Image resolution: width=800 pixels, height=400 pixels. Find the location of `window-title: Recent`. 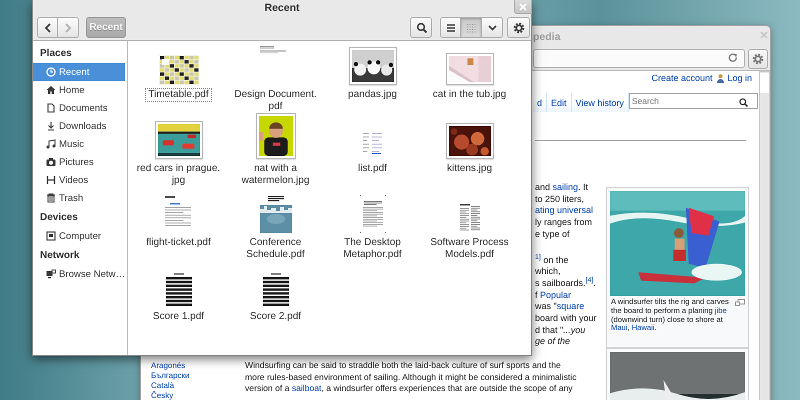

window-title: Recent is located at coordinates (282, 8).